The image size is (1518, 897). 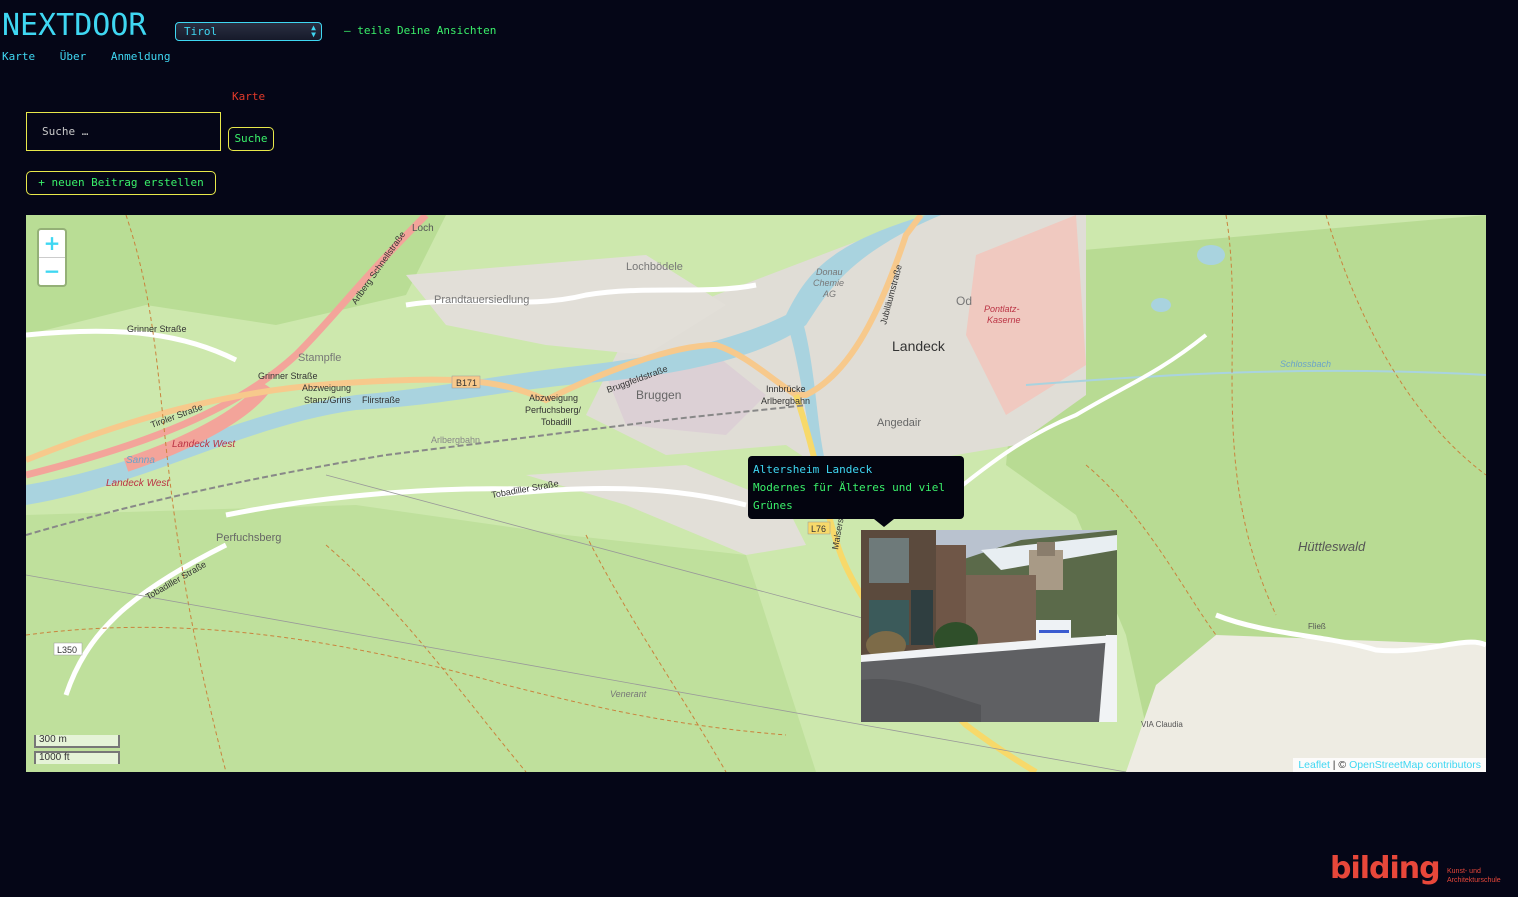 I want to click on svg-text: Od, so click(x=964, y=301).